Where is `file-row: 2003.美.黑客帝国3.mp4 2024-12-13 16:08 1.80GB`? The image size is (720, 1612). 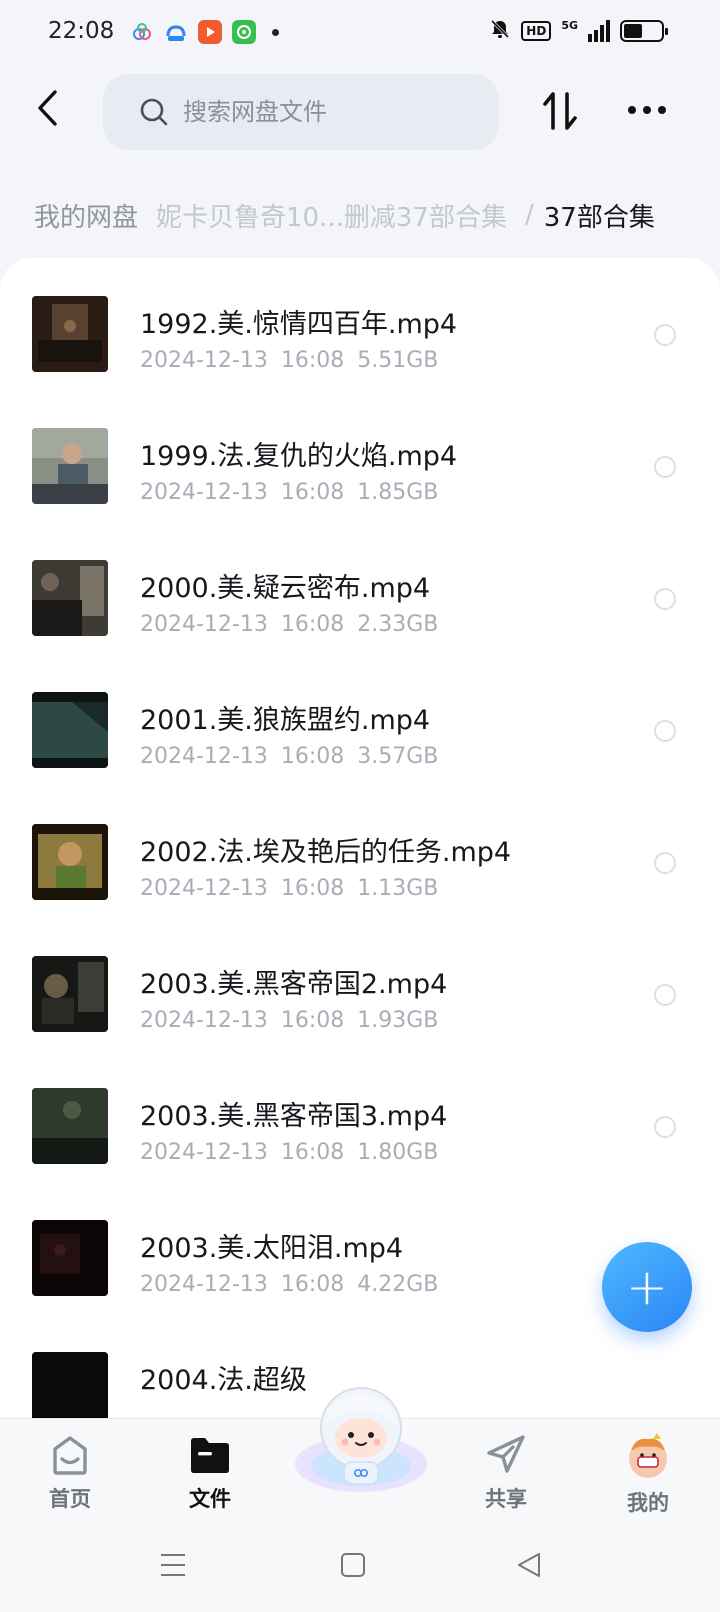
file-row: 2003.美.黑客帝国3.mp4 2024-12-13 16:08 1.80GB is located at coordinates (360, 1140).